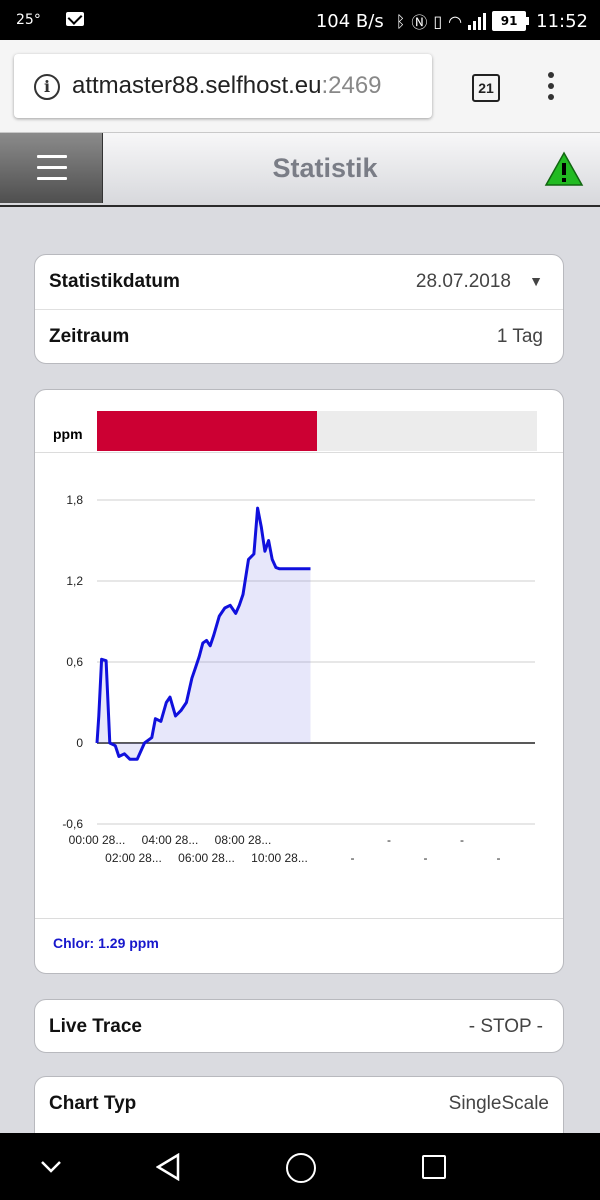 The width and height of the screenshot is (600, 1200). I want to click on dropdown-arrow-icon: ▼, so click(536, 281).